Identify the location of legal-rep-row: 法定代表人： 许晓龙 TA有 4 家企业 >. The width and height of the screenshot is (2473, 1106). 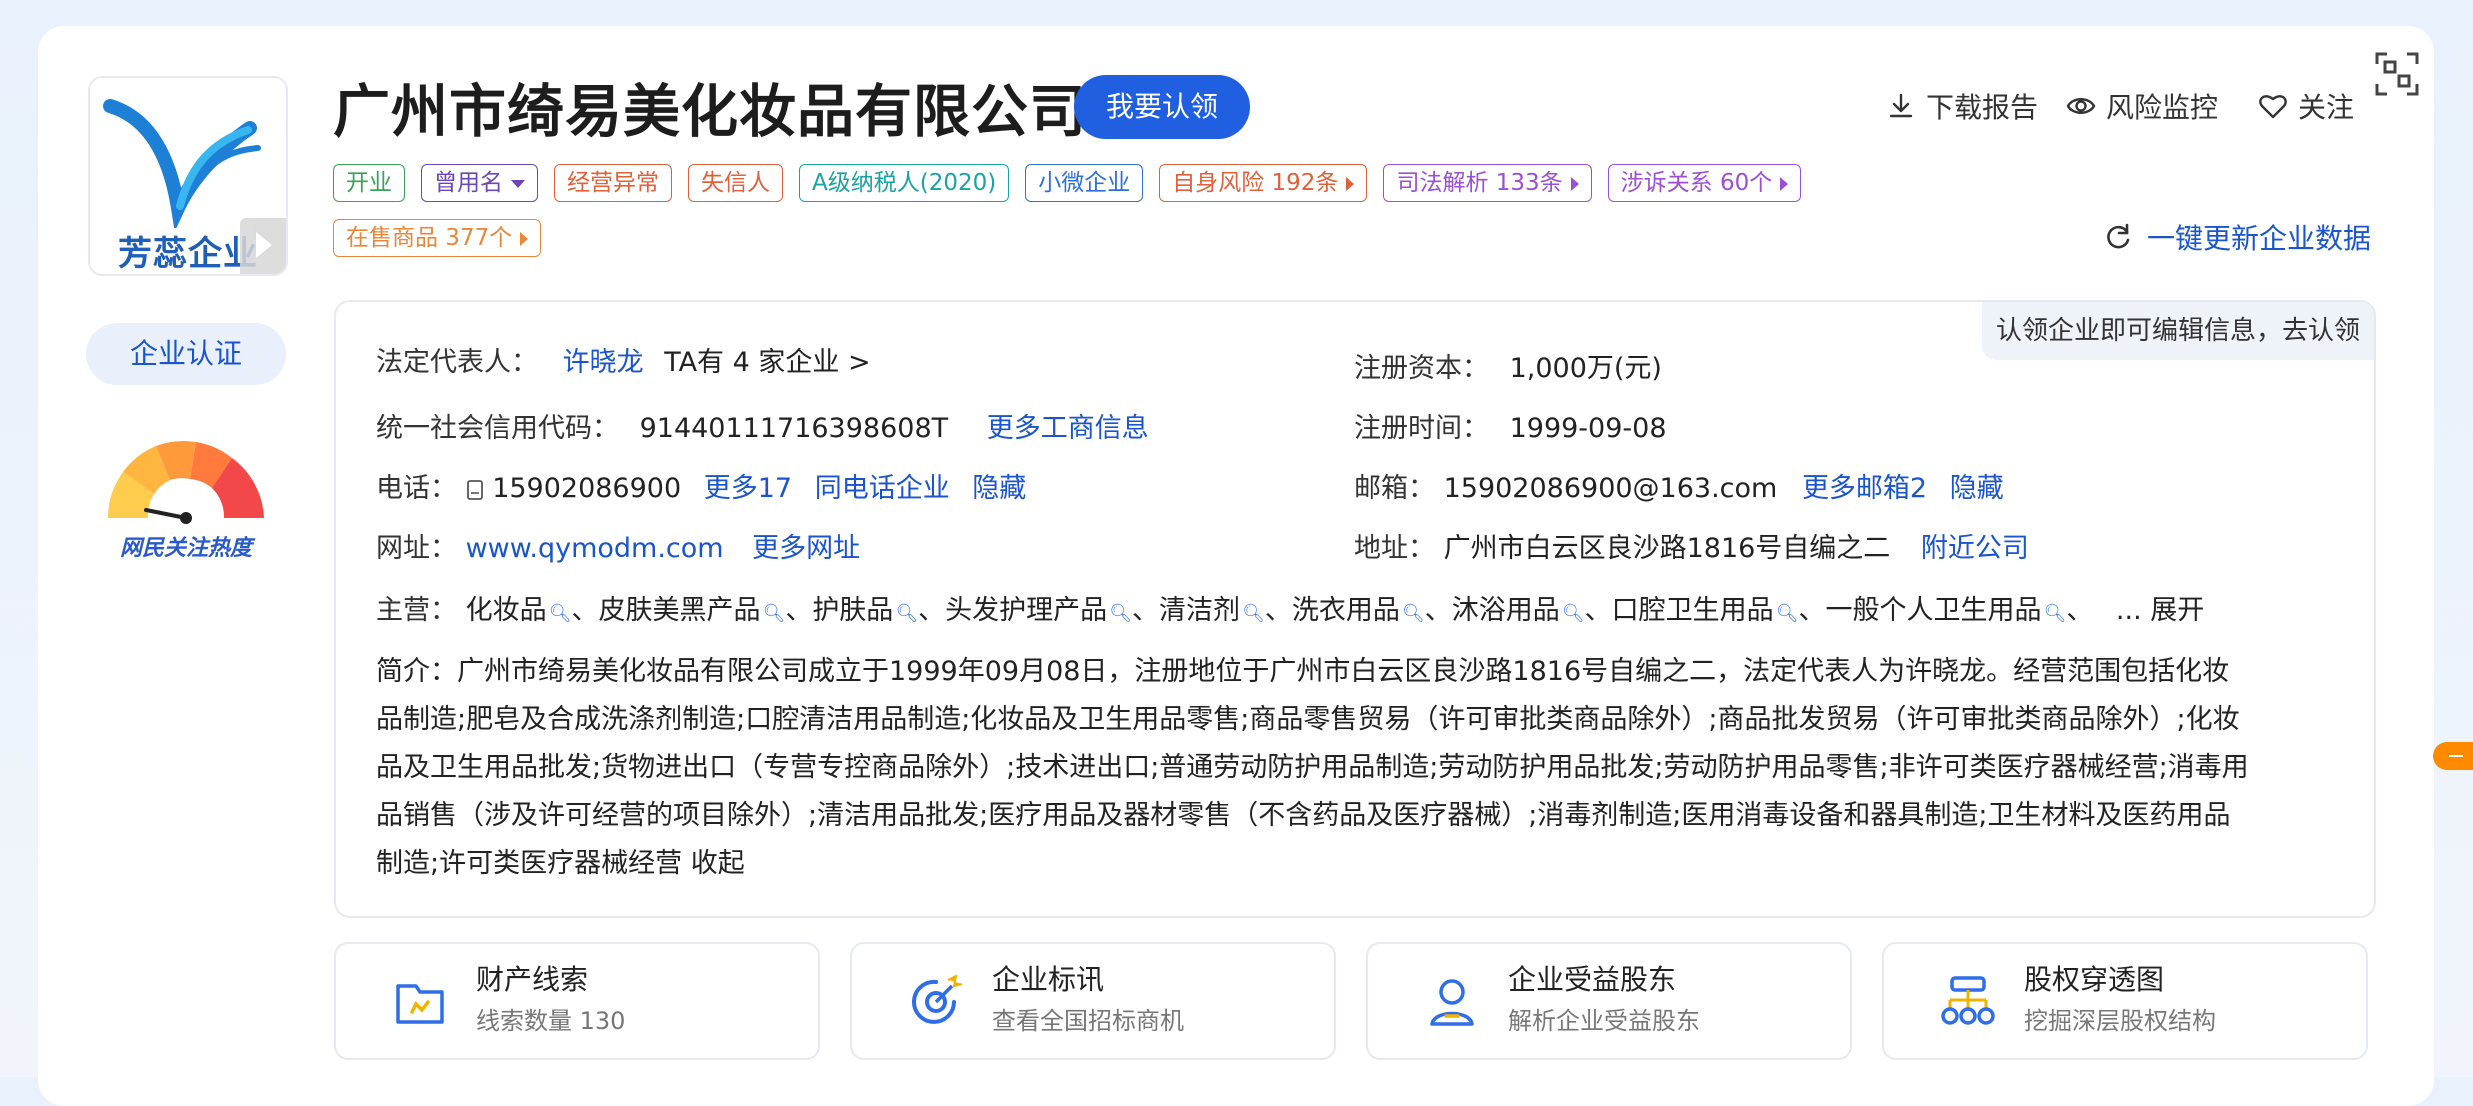
(623, 359).